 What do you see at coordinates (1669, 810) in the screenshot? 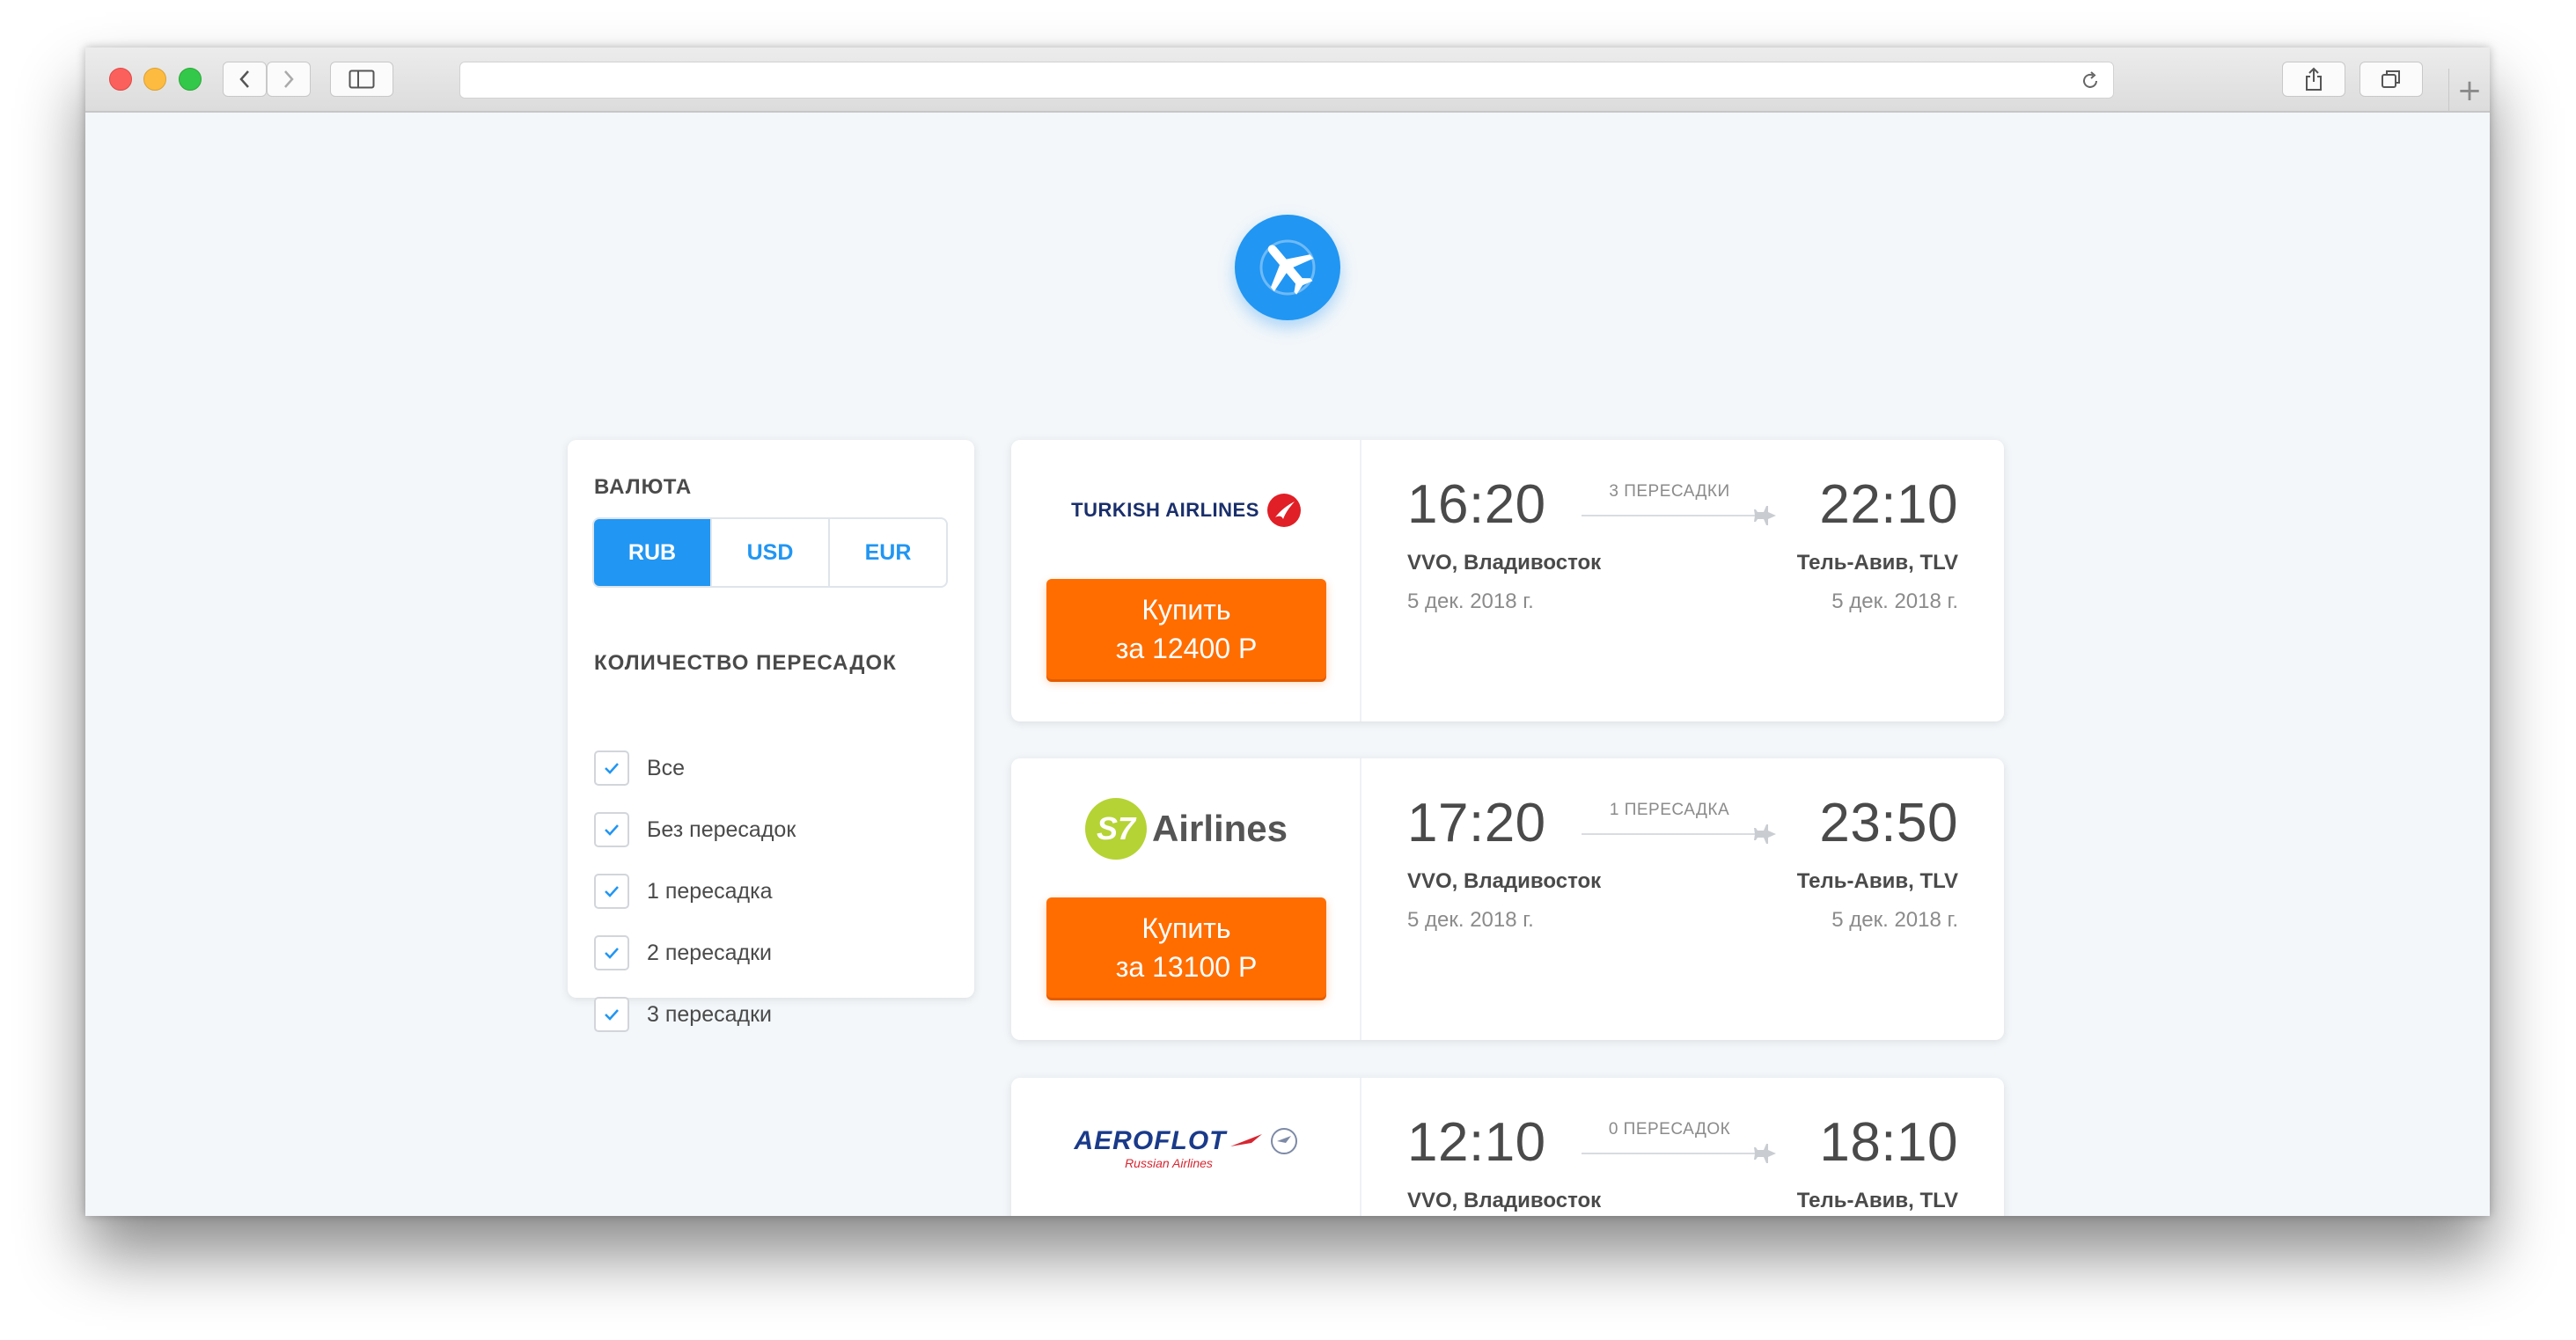
I see `stops-count: 1 ПЕРЕСАДКА` at bounding box center [1669, 810].